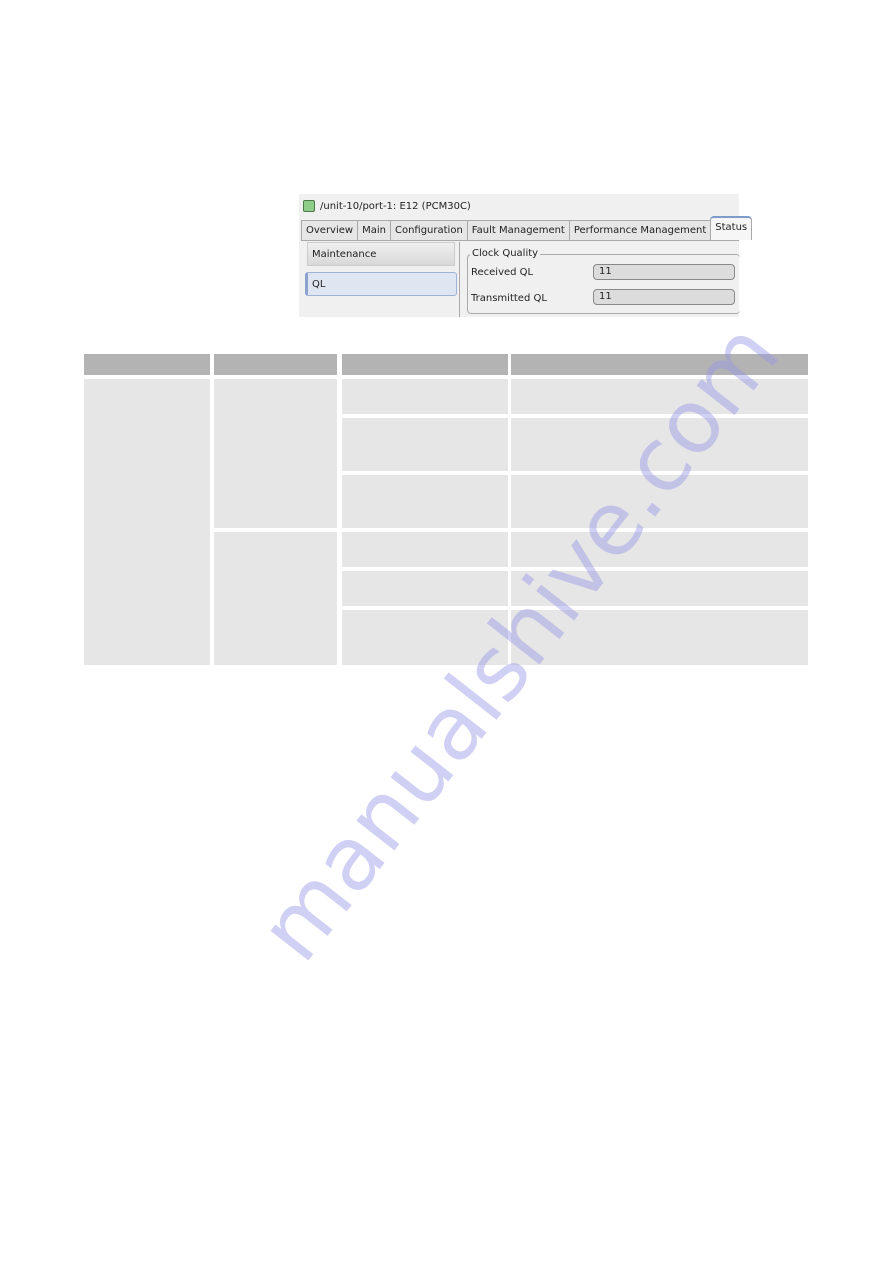  I want to click on received-ql-label: Received QL, so click(502, 272).